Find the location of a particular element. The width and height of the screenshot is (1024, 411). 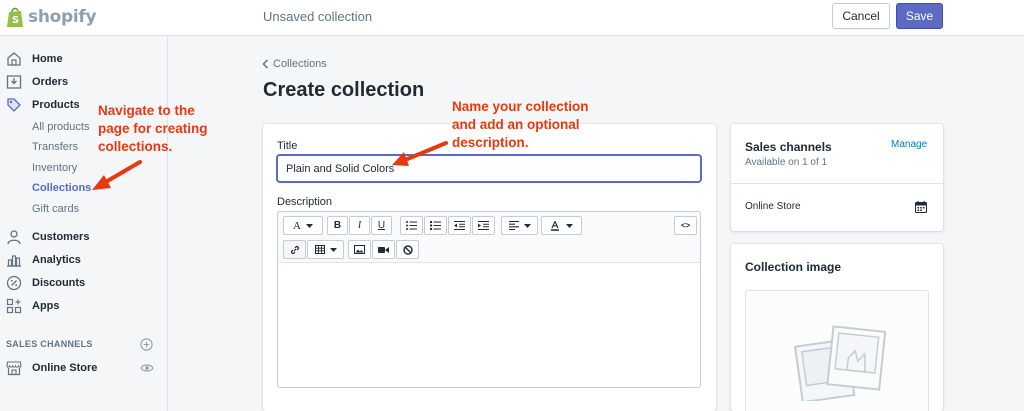

sidebar-item-label: Analytics is located at coordinates (56, 260).